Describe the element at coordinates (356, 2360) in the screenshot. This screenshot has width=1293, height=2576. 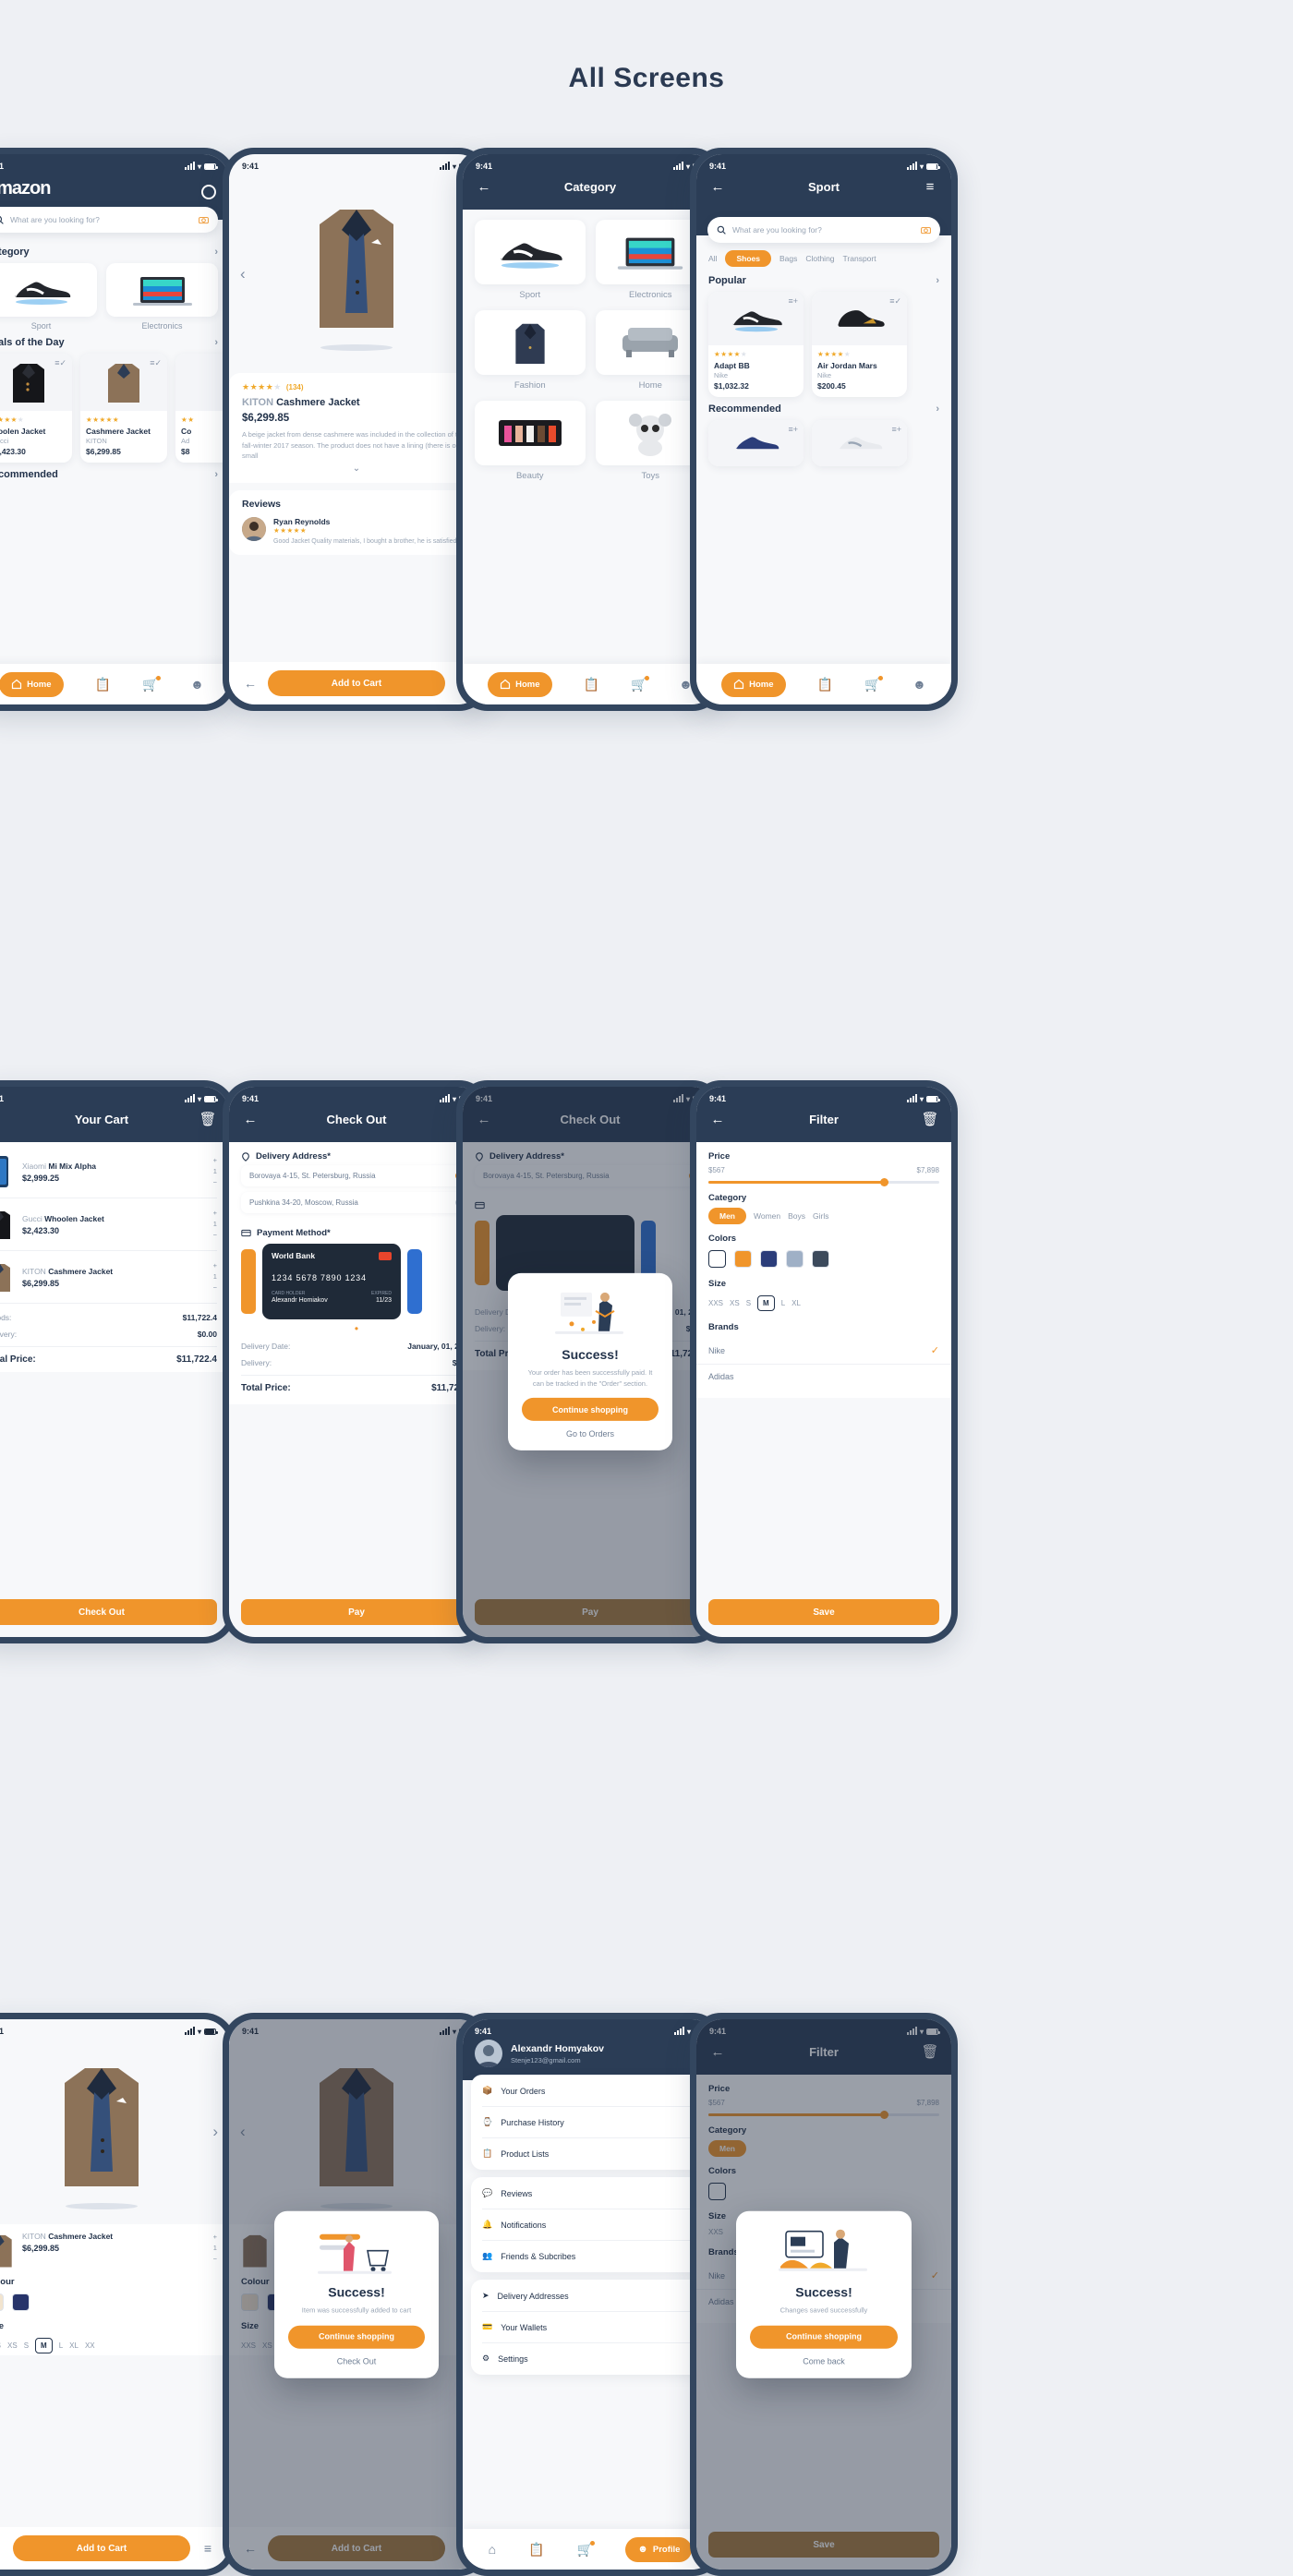
I see `check-out-link: Check Out` at that location.